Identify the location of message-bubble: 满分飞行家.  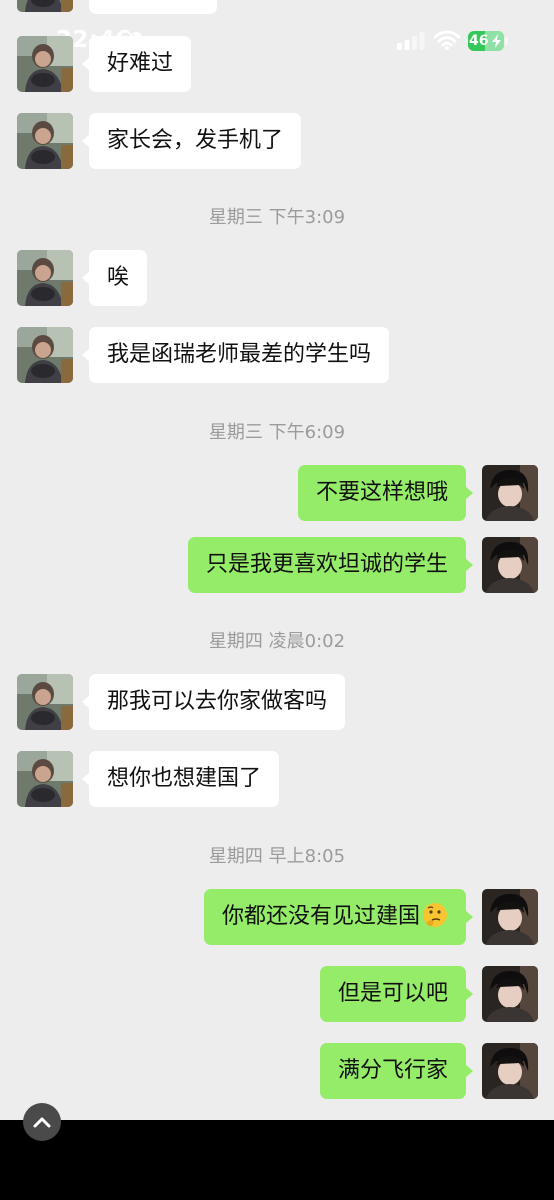
(396, 1071).